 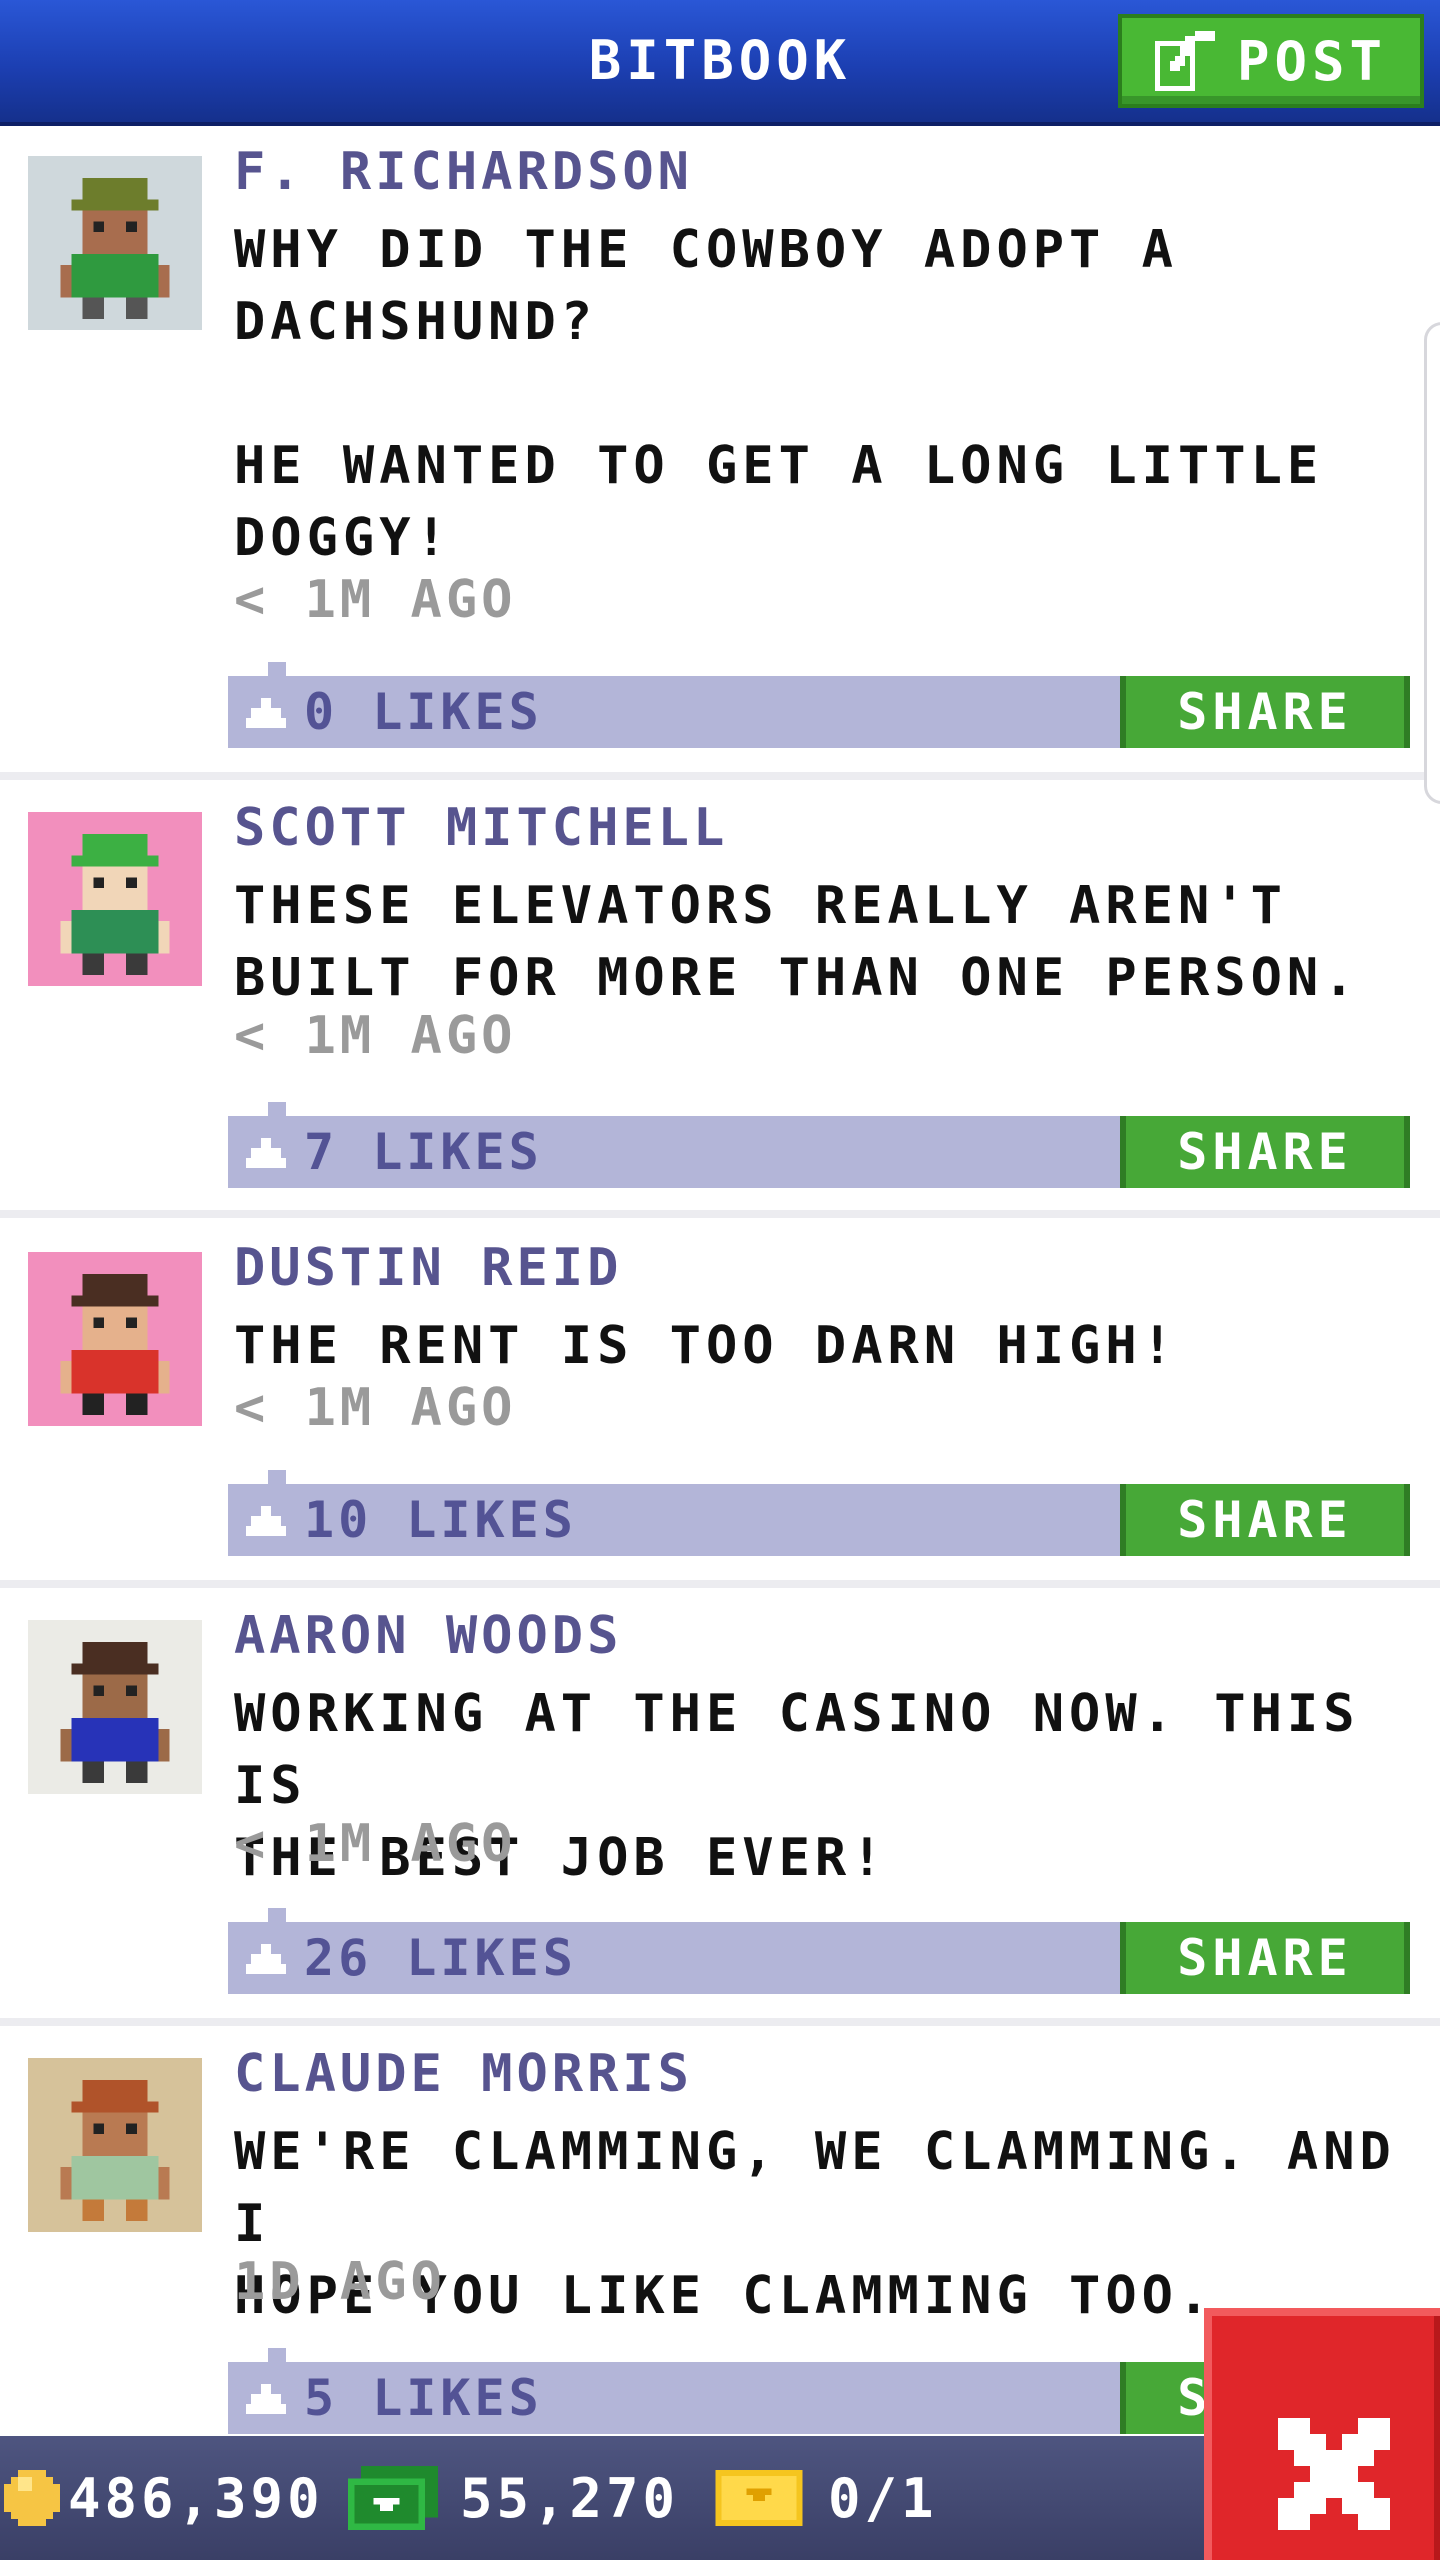 I want to click on likes-bar: 7 LIKES SHARE, so click(x=819, y=1145).